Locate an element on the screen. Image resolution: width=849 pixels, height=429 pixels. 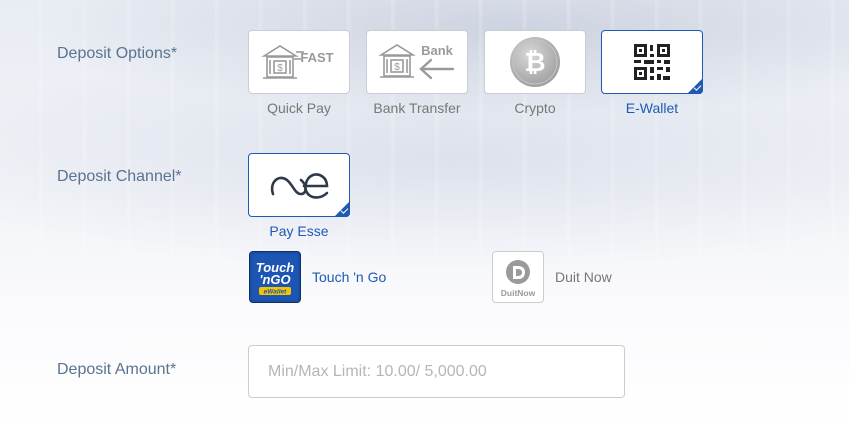
sub-channel-duit-now-label: Duit Now is located at coordinates (583, 277).